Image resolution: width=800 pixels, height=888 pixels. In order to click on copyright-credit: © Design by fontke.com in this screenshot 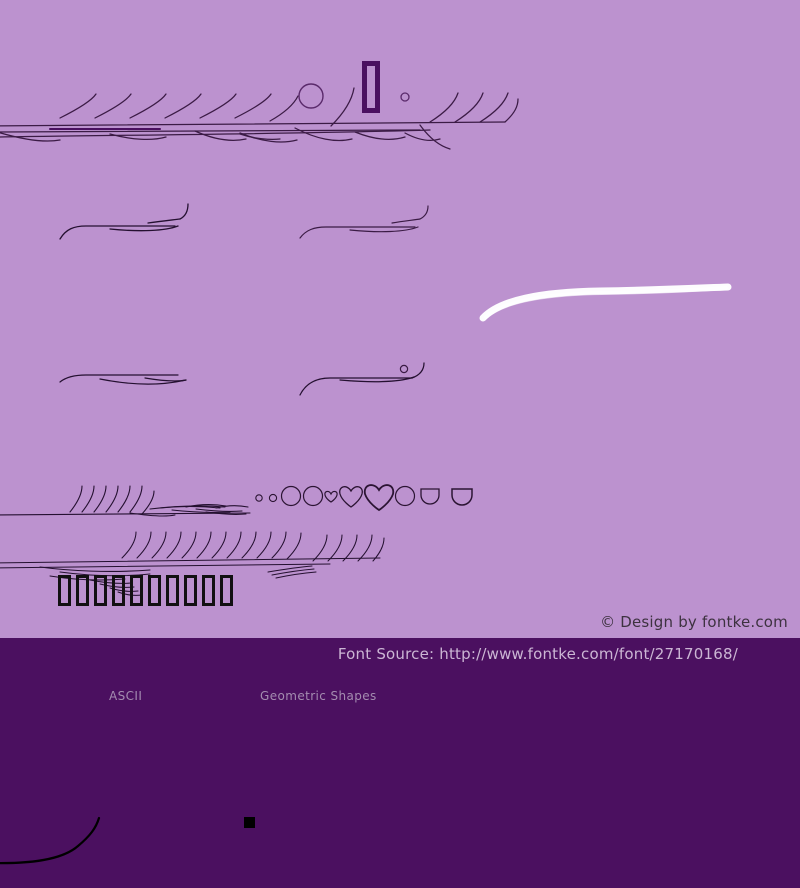, I will do `click(694, 622)`.